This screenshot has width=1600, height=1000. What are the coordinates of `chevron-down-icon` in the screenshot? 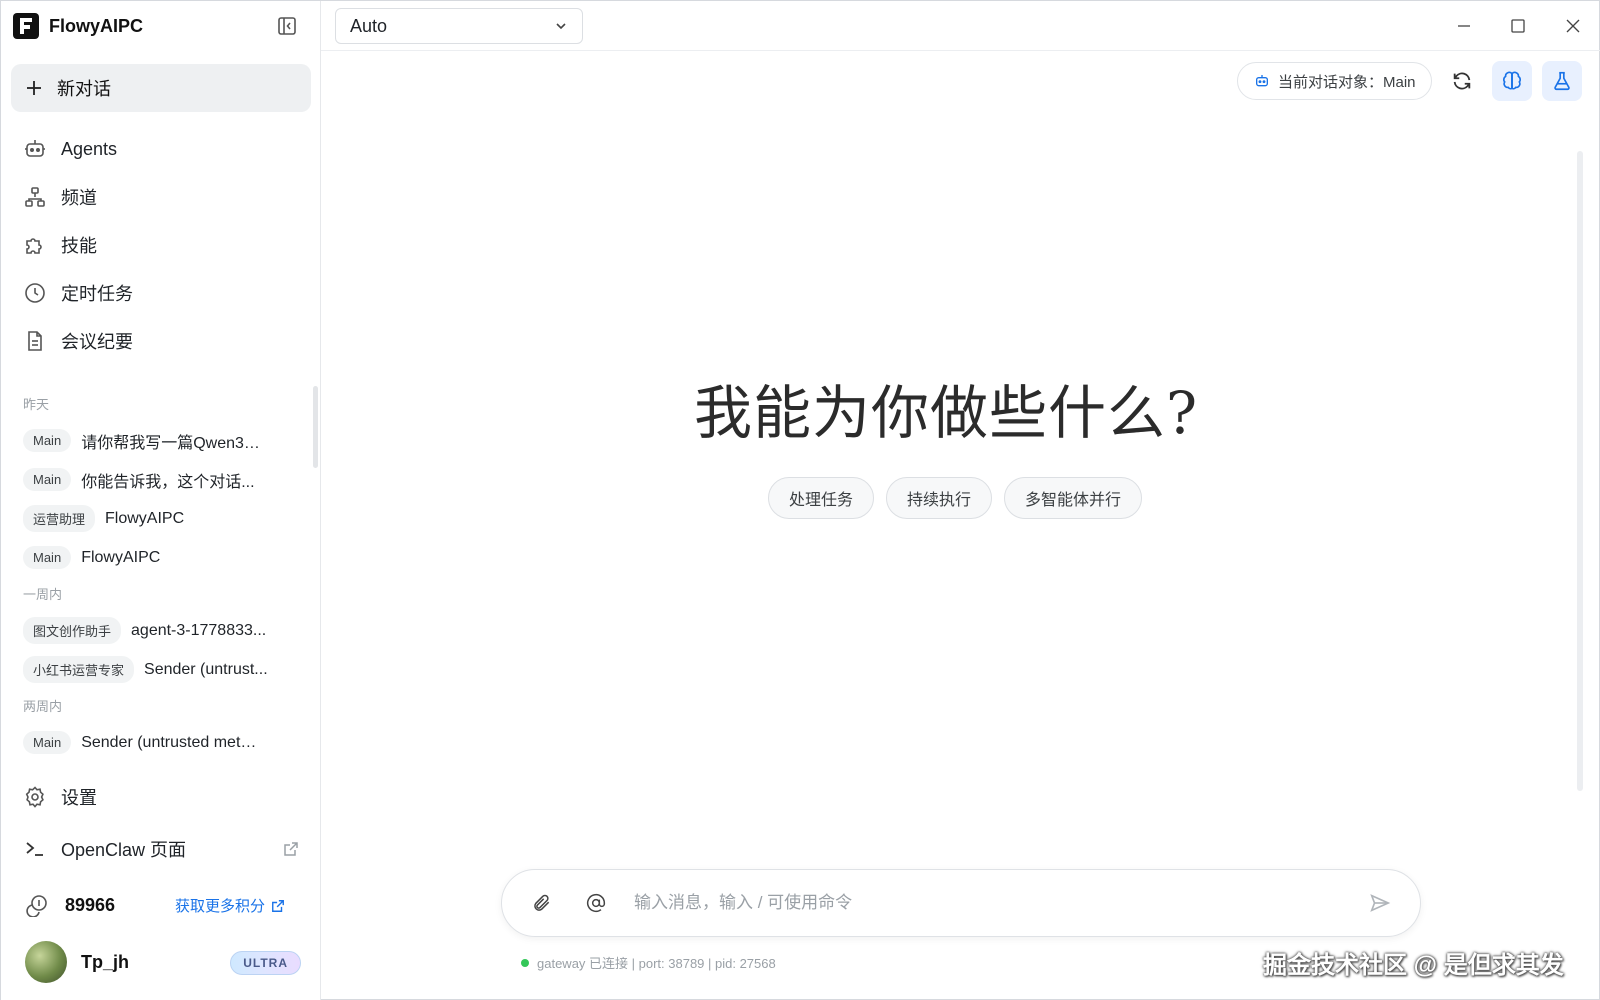 It's located at (561, 26).